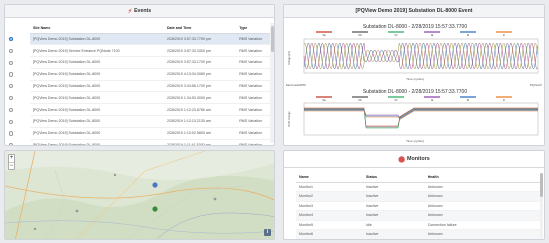 This screenshot has width=549, height=243. Describe the element at coordinates (394, 225) in the screenshot. I see `monitor-cell-status: Idle` at that location.